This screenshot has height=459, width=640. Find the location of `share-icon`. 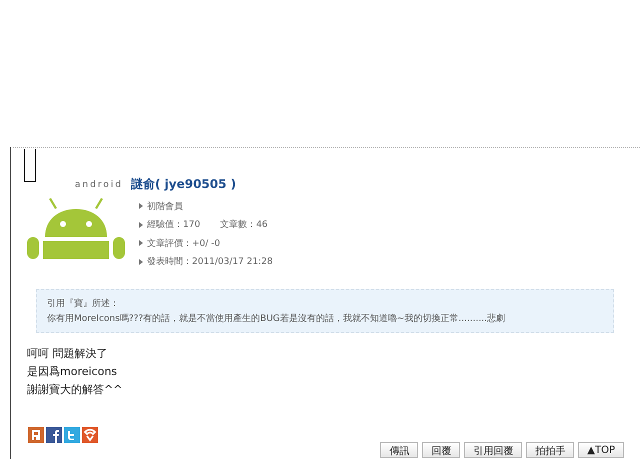

share-icon is located at coordinates (90, 435).